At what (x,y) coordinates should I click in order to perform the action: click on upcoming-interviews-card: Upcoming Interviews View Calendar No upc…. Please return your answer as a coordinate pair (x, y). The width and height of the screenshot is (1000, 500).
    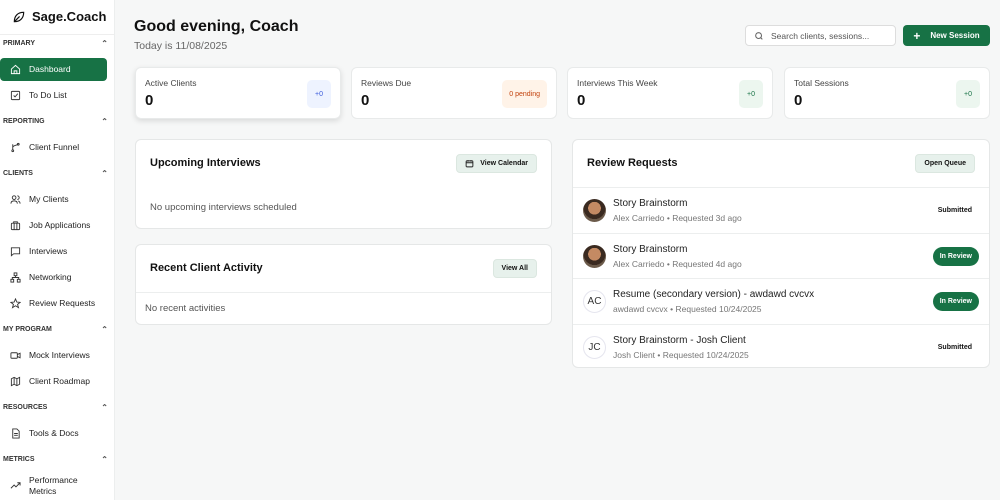
    Looking at the image, I should click on (343, 184).